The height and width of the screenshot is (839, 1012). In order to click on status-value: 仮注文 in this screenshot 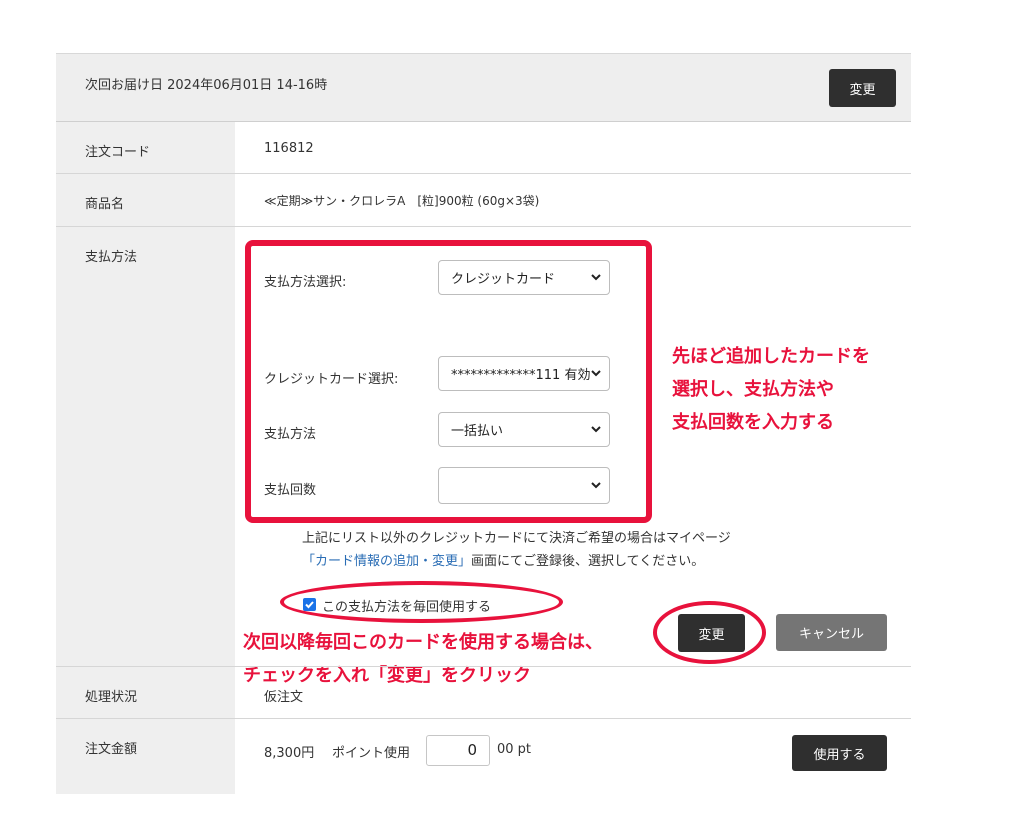, I will do `click(284, 697)`.